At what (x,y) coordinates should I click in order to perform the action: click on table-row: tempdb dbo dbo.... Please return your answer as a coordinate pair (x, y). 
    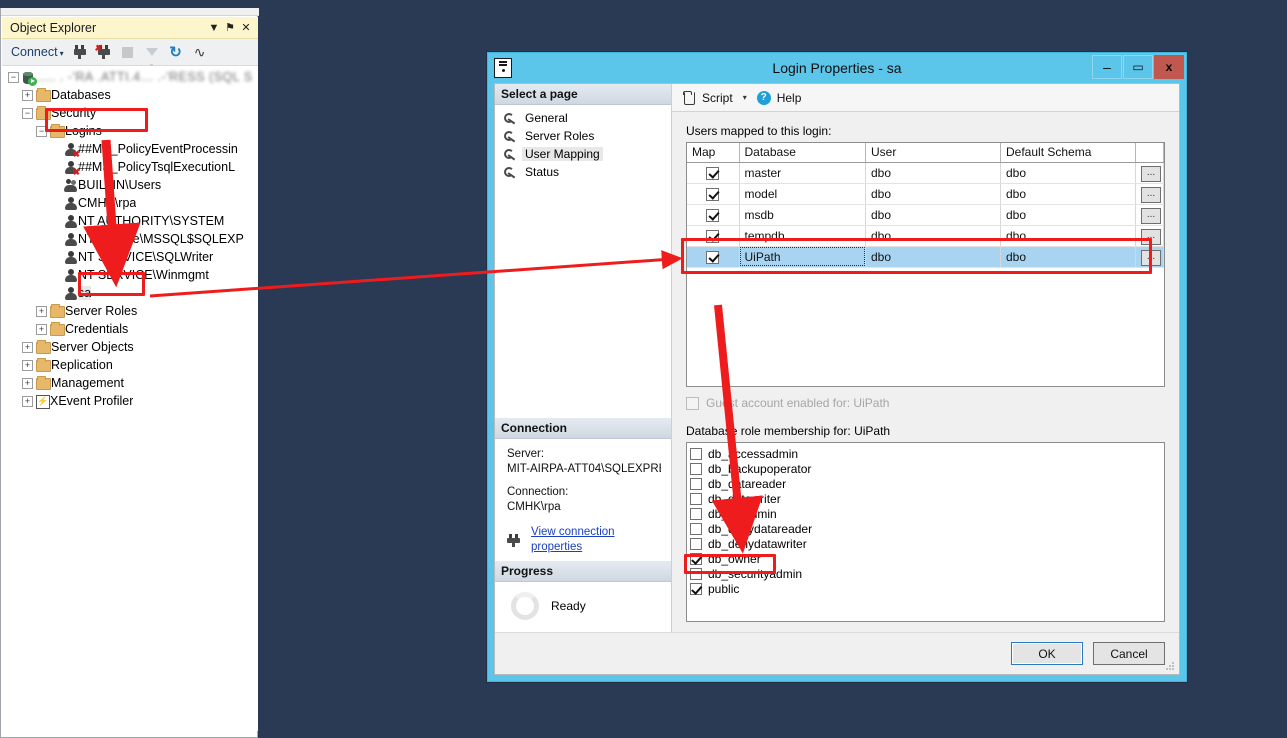
    Looking at the image, I should click on (925, 236).